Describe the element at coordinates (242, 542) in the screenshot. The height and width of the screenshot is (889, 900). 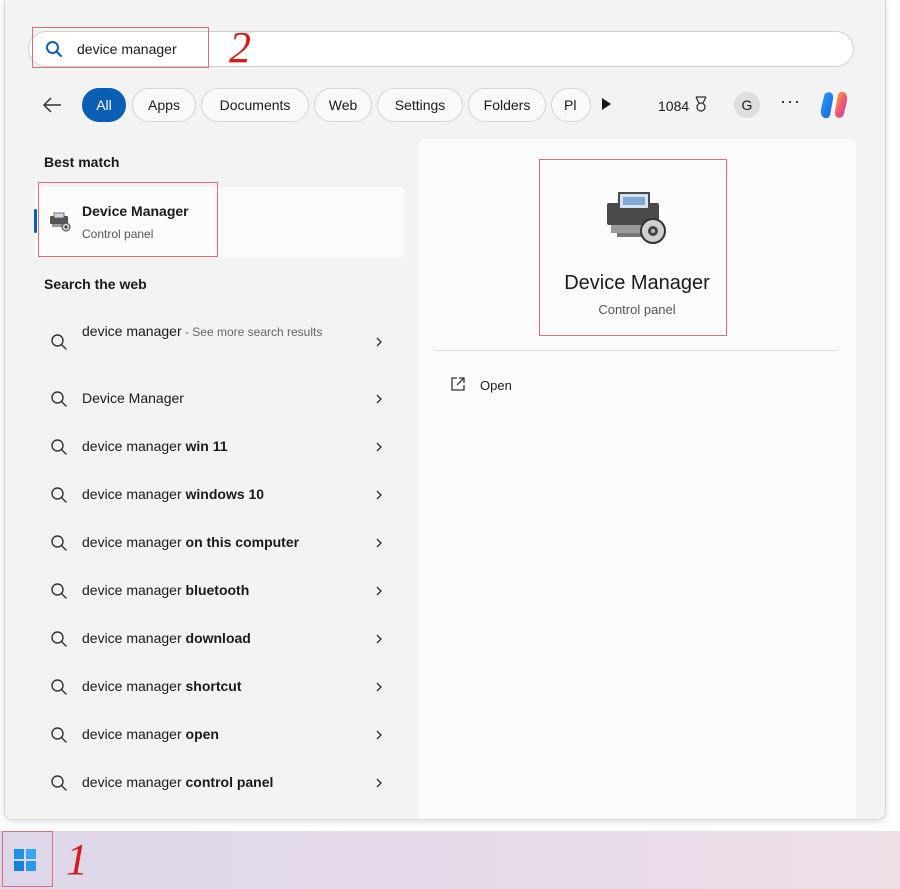
I see `web-result-bold: on this computer` at that location.